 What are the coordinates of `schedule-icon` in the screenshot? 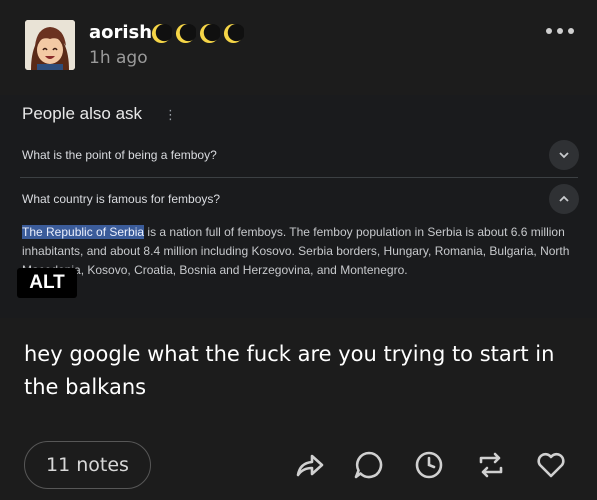 It's located at (429, 465).